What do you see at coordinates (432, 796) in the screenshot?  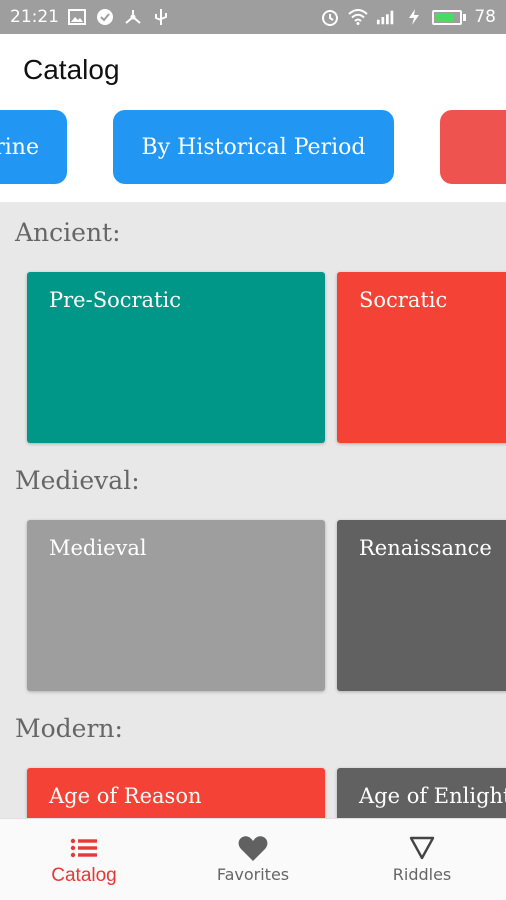 I see `card-title: Age of Enlightenment` at bounding box center [432, 796].